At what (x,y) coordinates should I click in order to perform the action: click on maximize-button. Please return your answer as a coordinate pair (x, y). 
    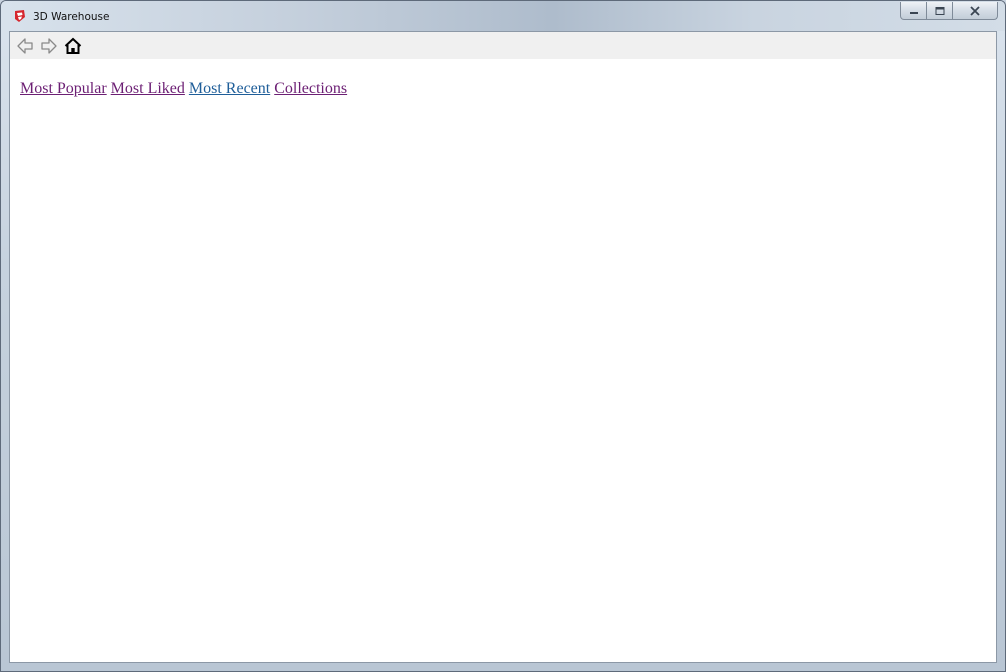
    Looking at the image, I should click on (940, 11).